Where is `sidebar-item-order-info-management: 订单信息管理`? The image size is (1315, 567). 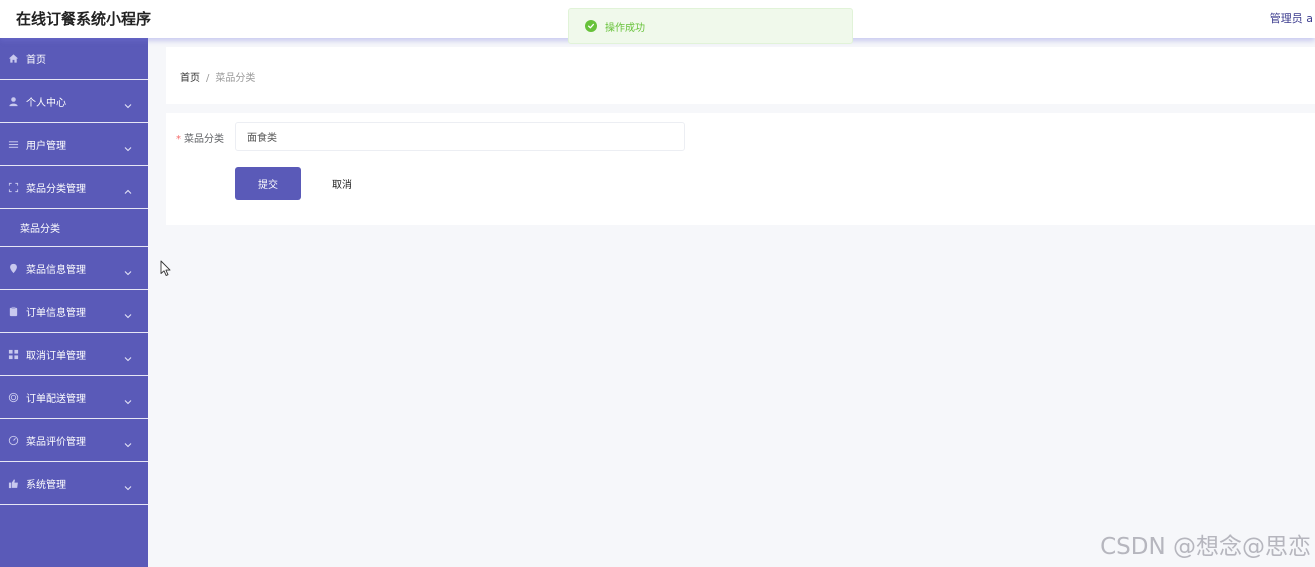 sidebar-item-order-info-management: 订单信息管理 is located at coordinates (74, 311).